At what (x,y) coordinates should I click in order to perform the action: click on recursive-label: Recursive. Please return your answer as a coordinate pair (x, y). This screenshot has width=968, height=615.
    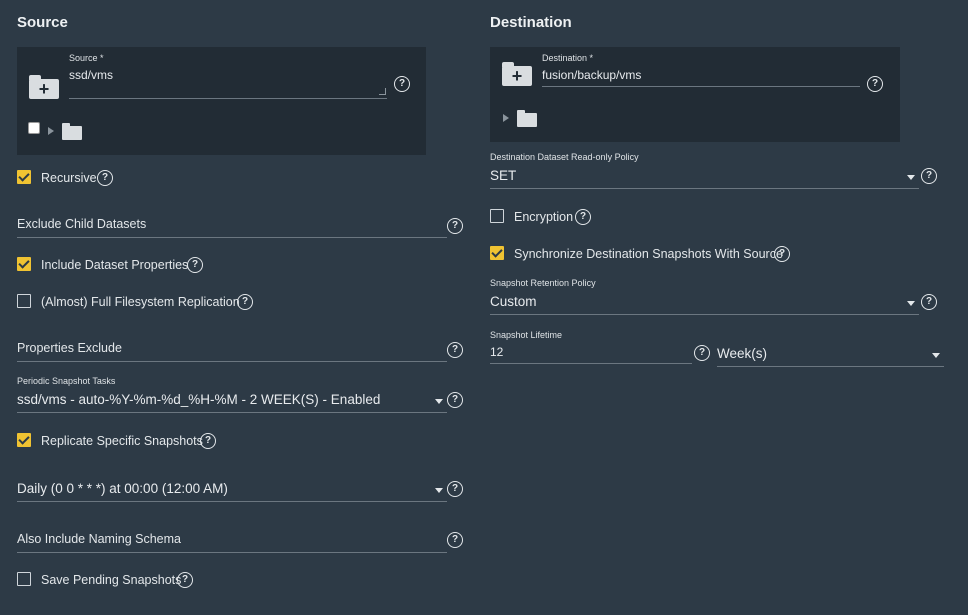
    Looking at the image, I should click on (69, 178).